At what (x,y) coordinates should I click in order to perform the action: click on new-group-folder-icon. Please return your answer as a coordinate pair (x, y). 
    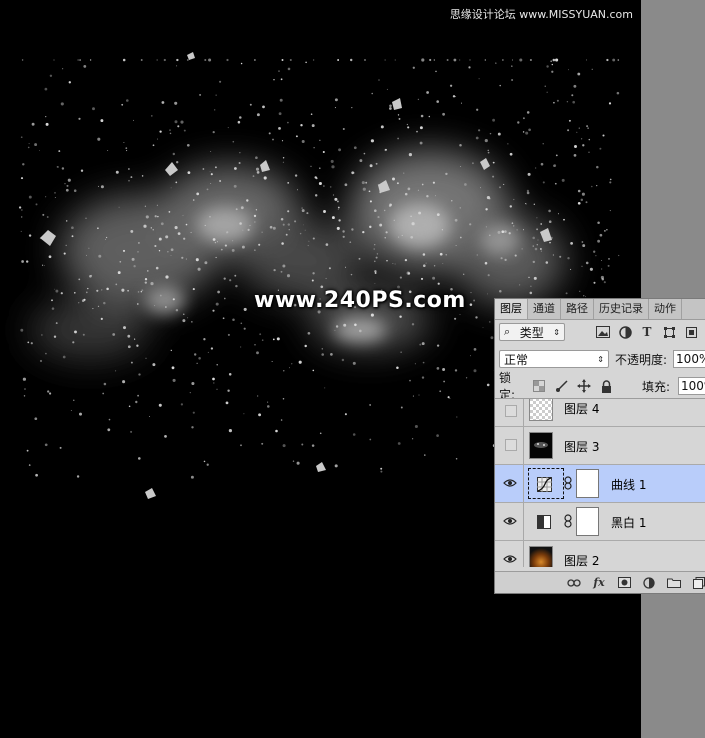
    Looking at the image, I should click on (674, 583).